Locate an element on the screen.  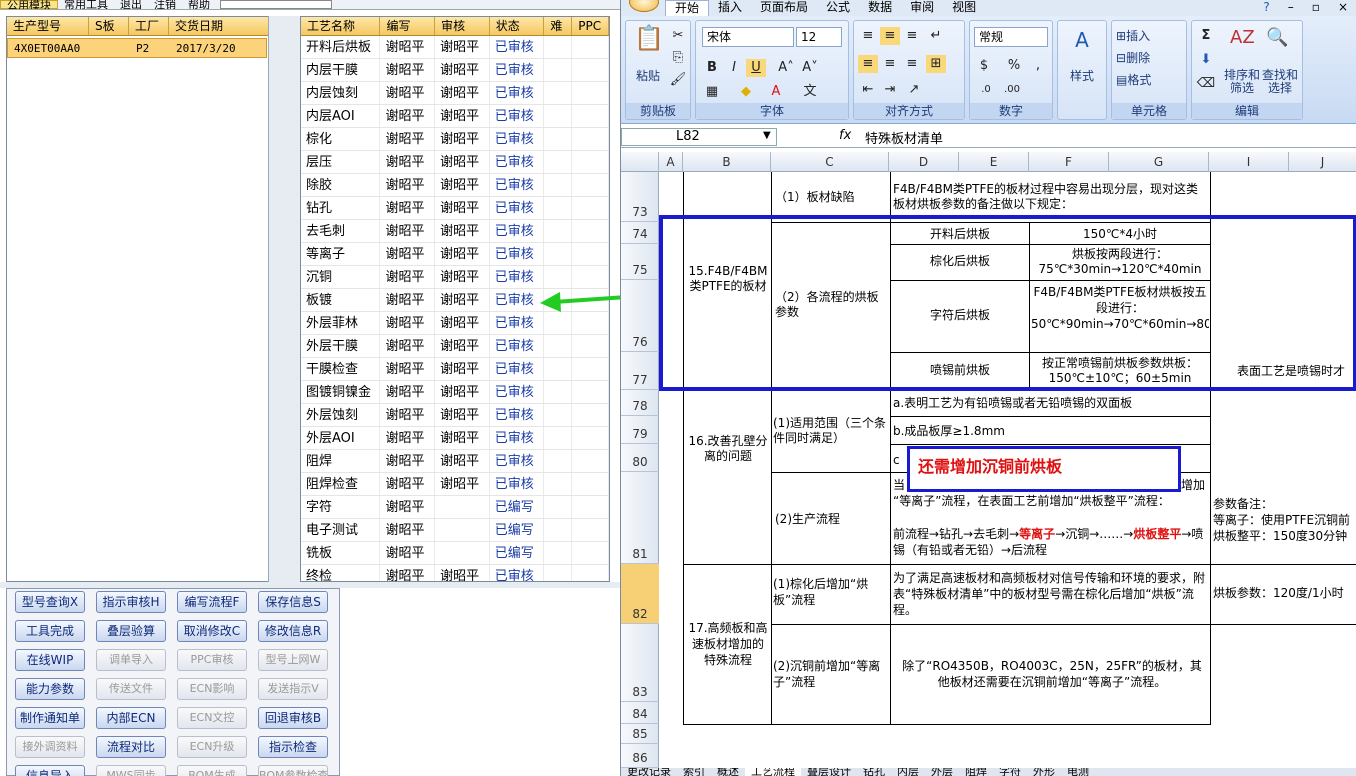
cell-c73: （1）板材缺陷 is located at coordinates (831, 197).